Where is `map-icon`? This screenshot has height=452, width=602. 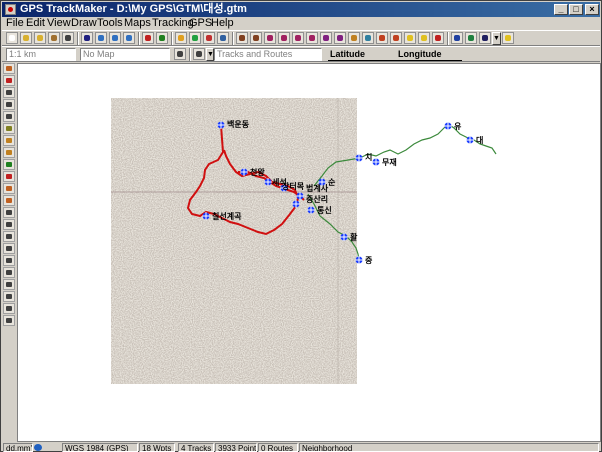 map-icon is located at coordinates (181, 38).